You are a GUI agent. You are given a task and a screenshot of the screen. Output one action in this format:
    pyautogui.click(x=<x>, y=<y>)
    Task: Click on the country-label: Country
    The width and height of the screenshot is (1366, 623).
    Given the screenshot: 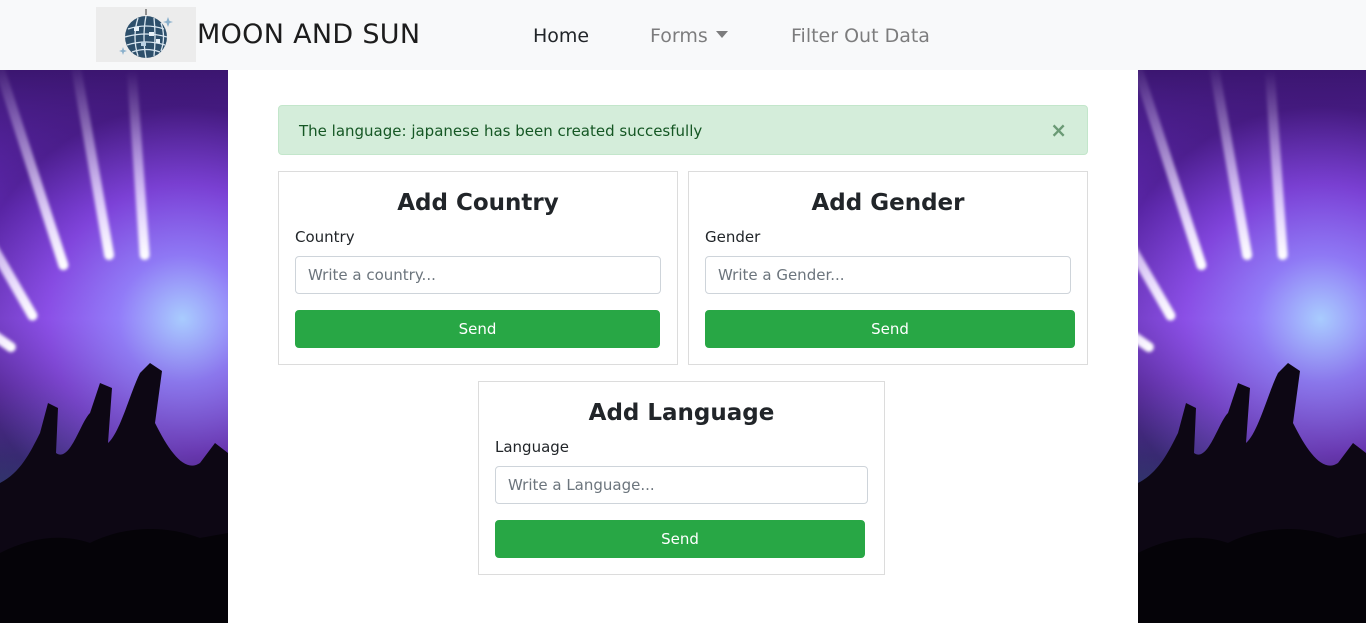 What is the action you would take?
    pyautogui.click(x=325, y=237)
    